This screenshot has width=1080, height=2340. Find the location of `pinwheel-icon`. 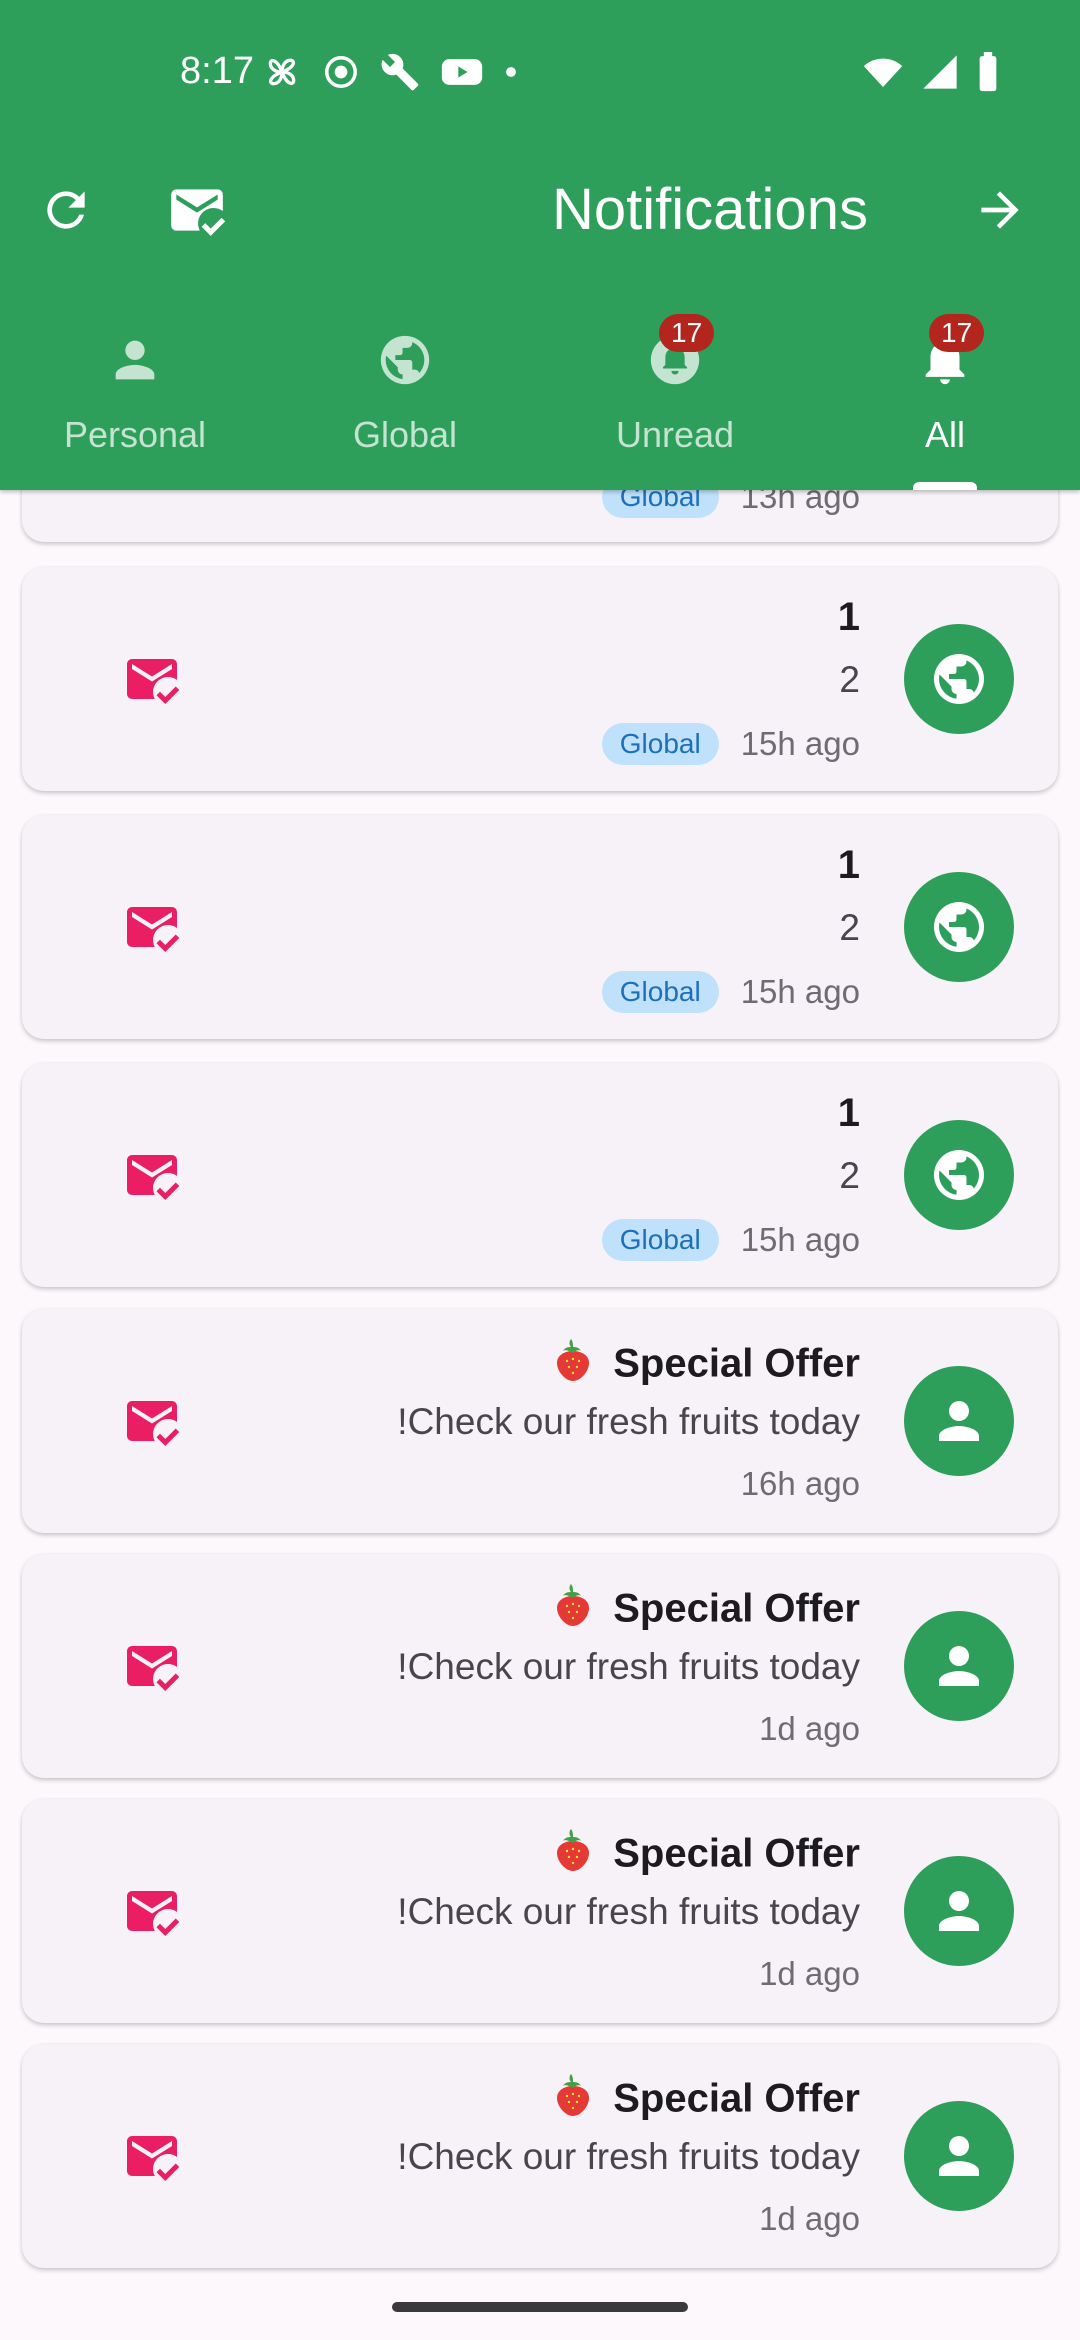

pinwheel-icon is located at coordinates (282, 74).